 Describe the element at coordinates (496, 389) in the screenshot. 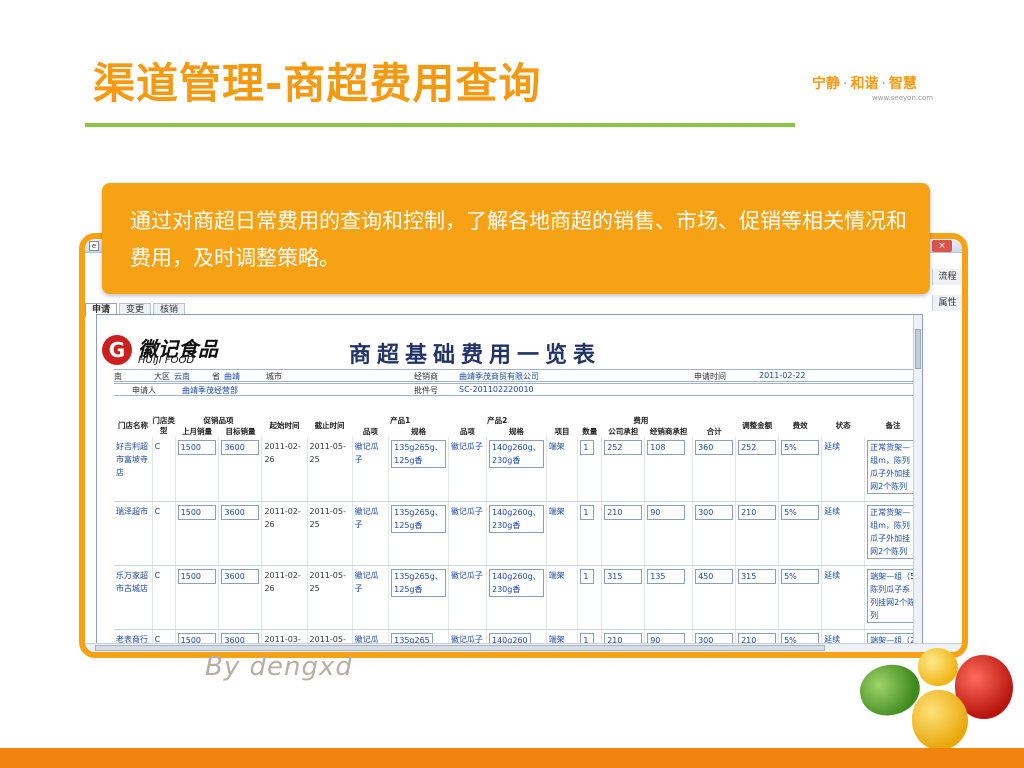

I see `batch-value: SC-201102220010` at that location.